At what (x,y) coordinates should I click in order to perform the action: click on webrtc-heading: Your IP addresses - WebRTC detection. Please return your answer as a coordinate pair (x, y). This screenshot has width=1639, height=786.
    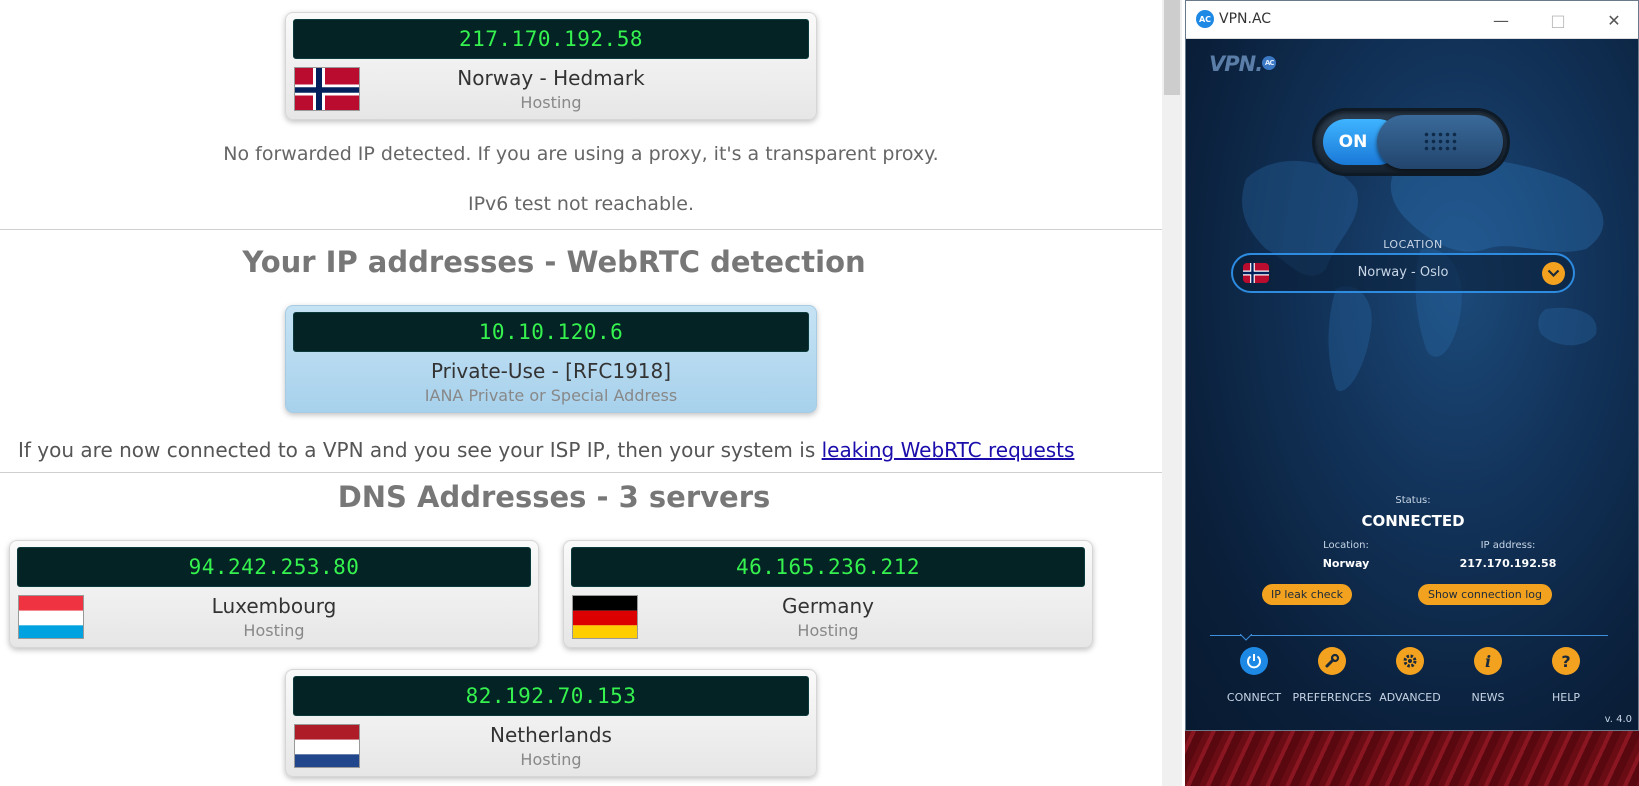
    Looking at the image, I should click on (554, 262).